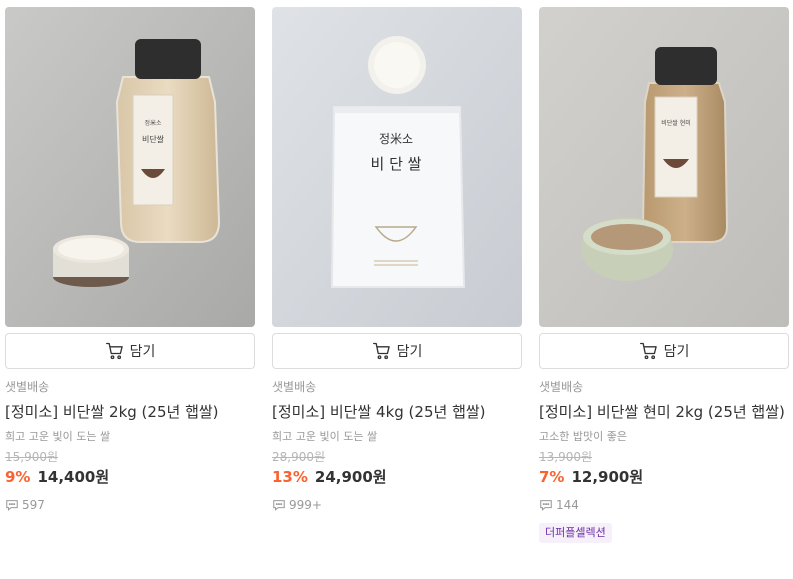 Image resolution: width=793 pixels, height=579 pixels. I want to click on product-name: [정미소] 비단쌀 2kg (25년 햅쌀), so click(130, 412).